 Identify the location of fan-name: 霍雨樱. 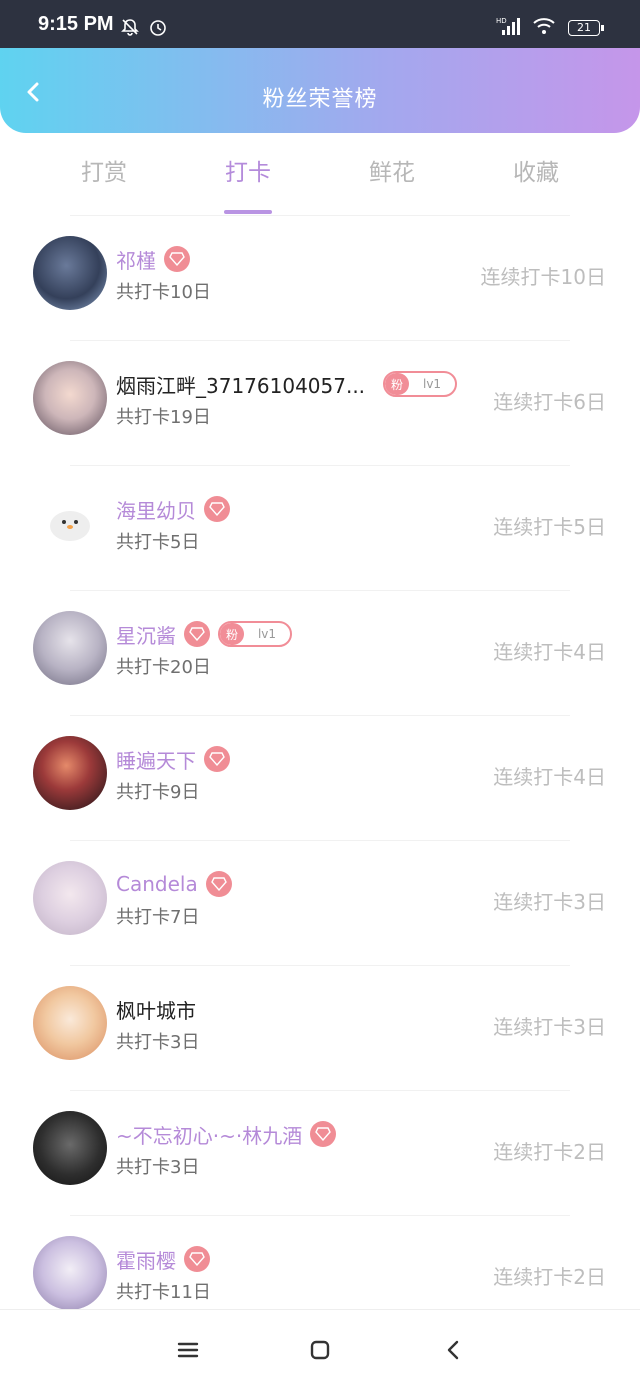
(146, 1260).